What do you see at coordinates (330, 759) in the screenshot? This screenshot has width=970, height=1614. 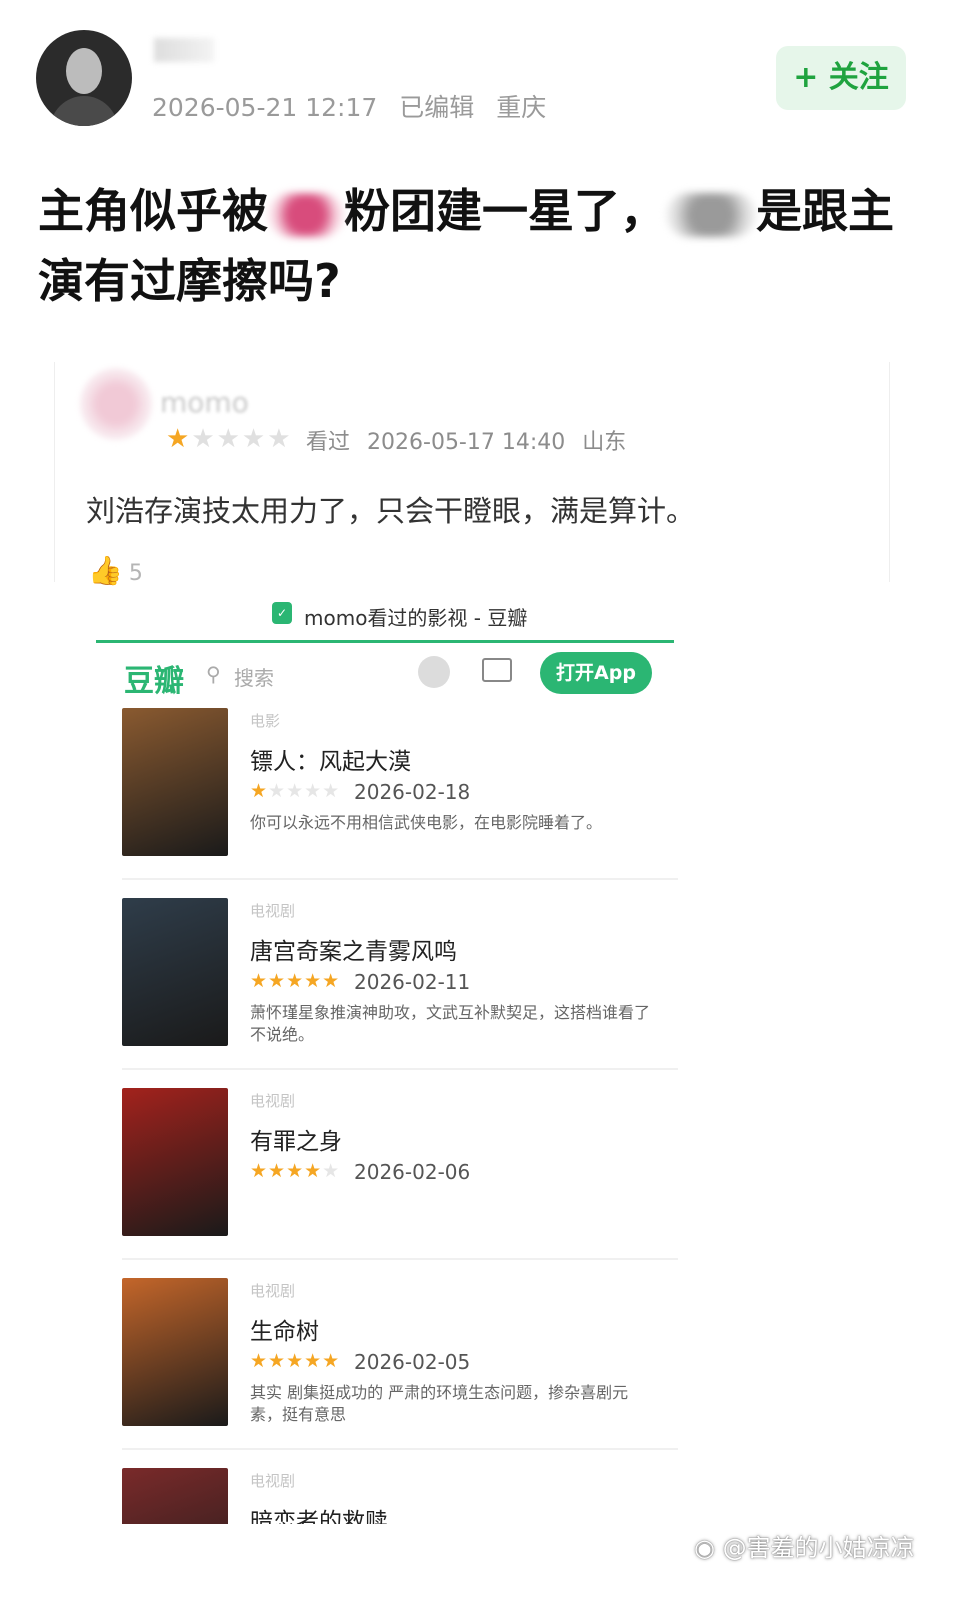 I see `item-title: 镖人：风起大漠` at bounding box center [330, 759].